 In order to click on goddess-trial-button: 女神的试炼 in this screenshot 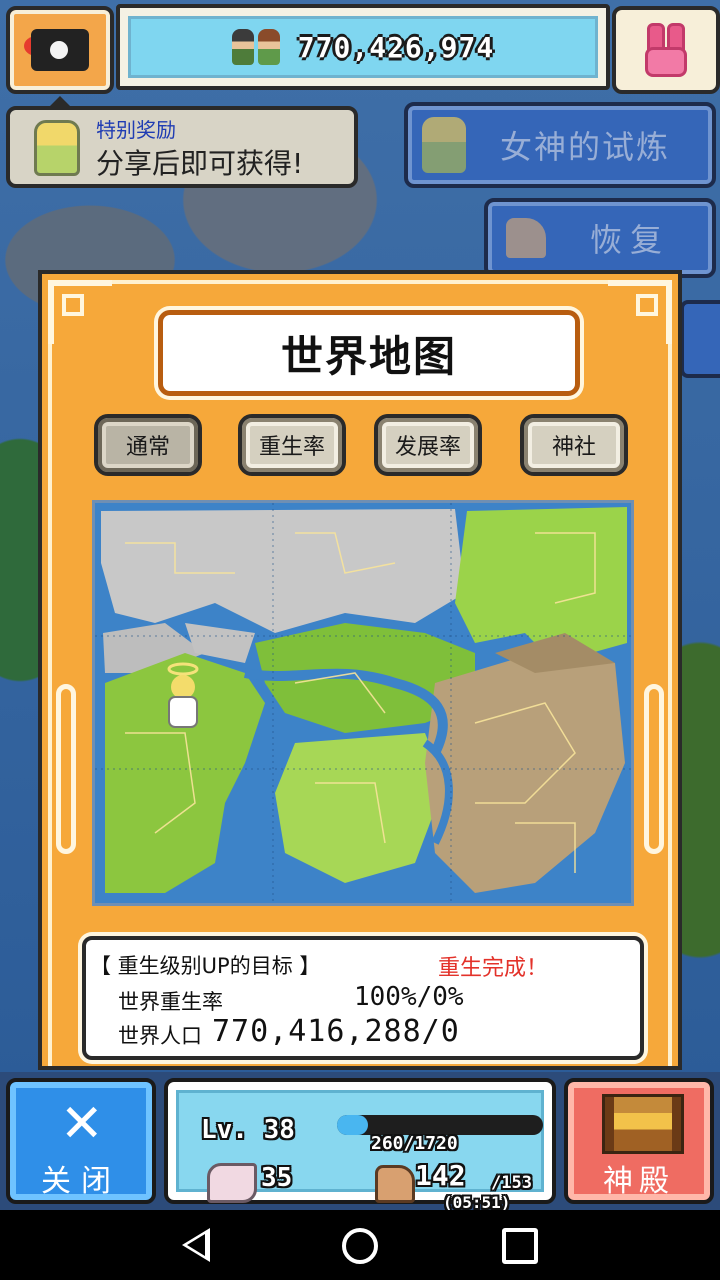, I will do `click(560, 145)`.